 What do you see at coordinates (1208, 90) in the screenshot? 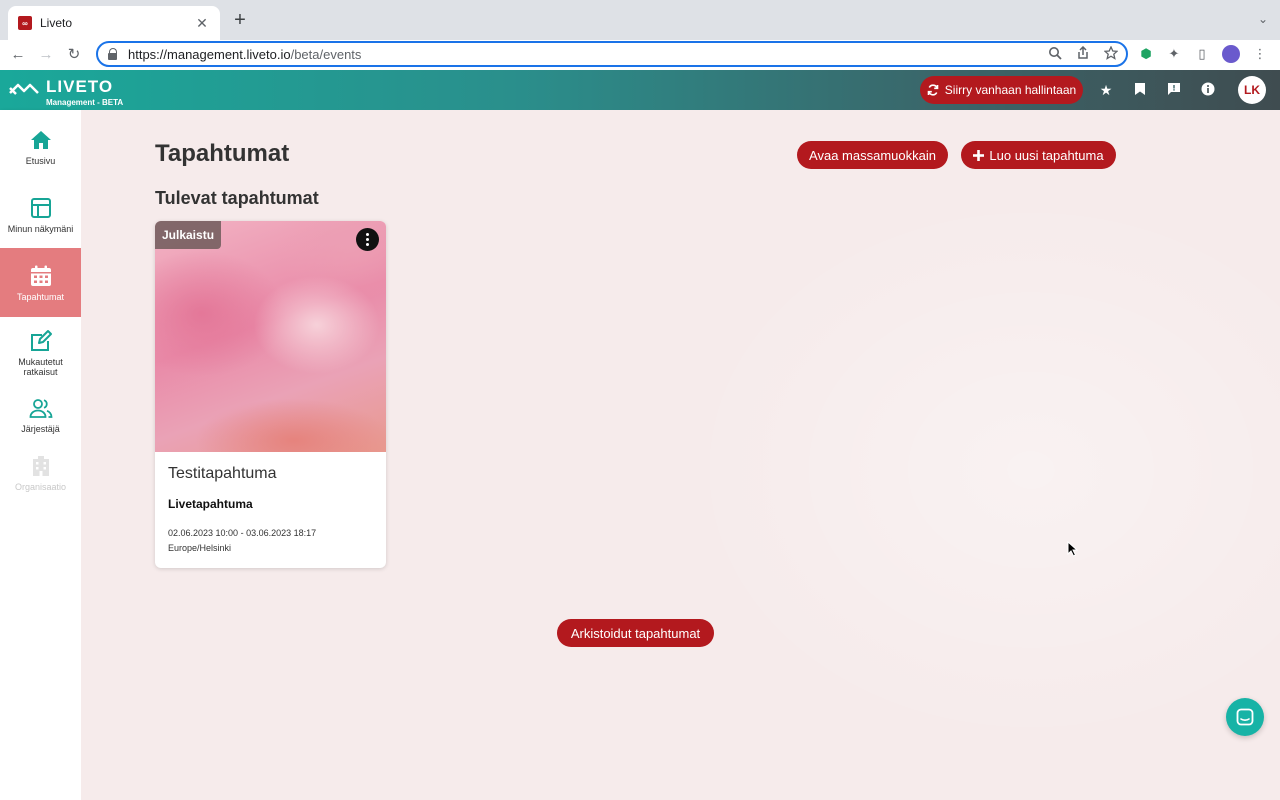
I see `info-icon` at bounding box center [1208, 90].